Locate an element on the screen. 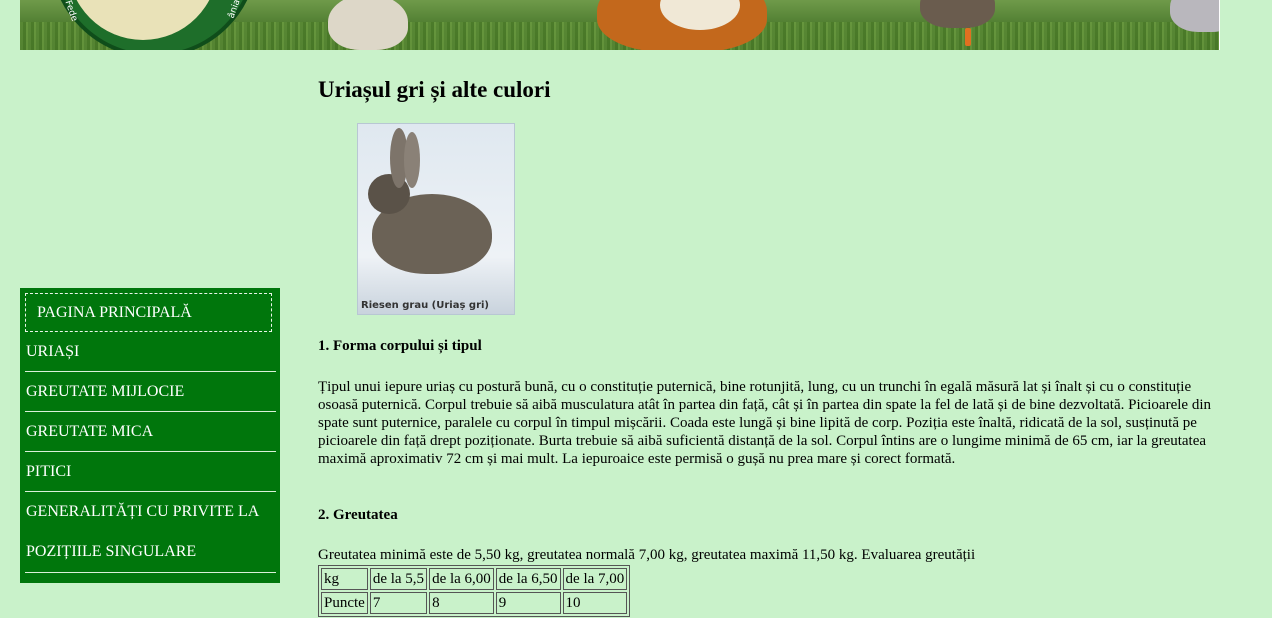 The width and height of the screenshot is (1272, 618). table-cell: 7 is located at coordinates (398, 603).